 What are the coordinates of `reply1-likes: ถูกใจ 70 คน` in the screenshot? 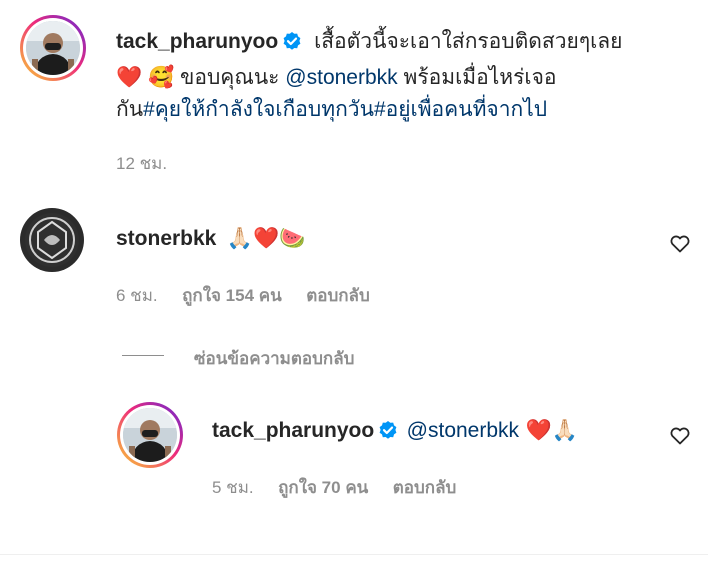 It's located at (323, 487).